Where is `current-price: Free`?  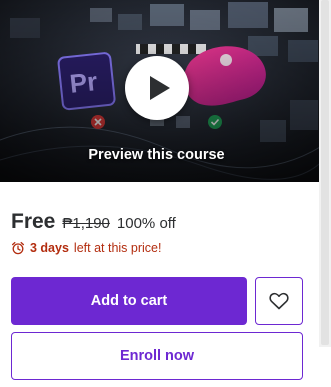
current-price: Free is located at coordinates (33, 221).